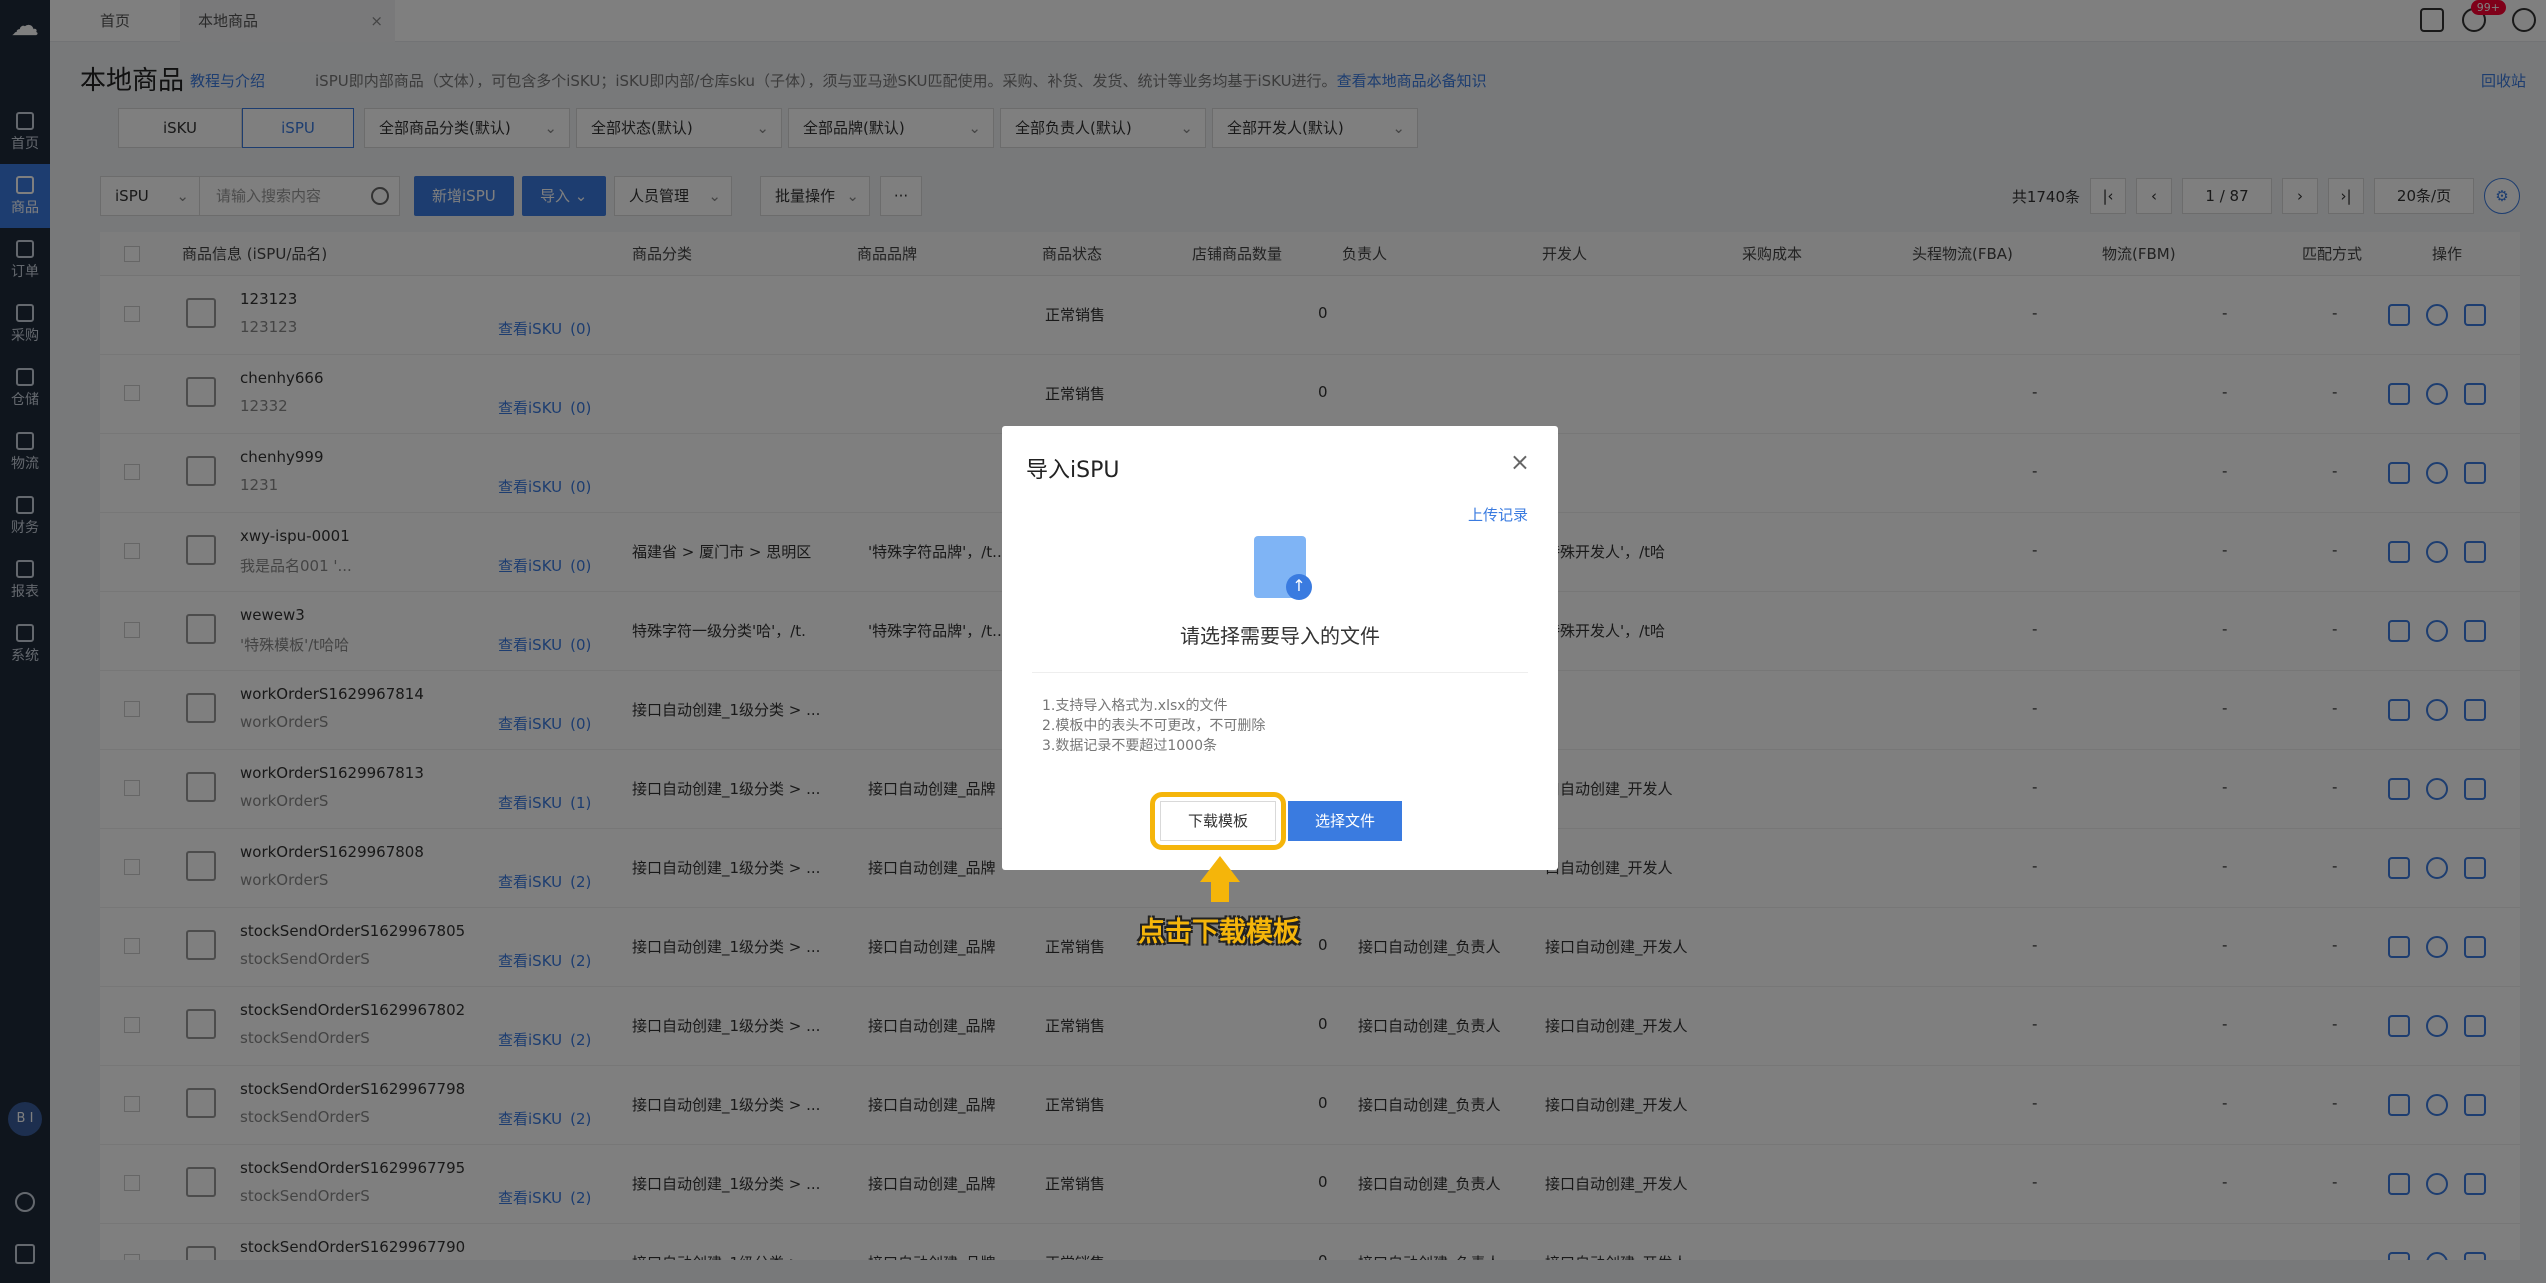  I want to click on select-file-prompt: 请选择需要导入的文件, so click(1280, 636).